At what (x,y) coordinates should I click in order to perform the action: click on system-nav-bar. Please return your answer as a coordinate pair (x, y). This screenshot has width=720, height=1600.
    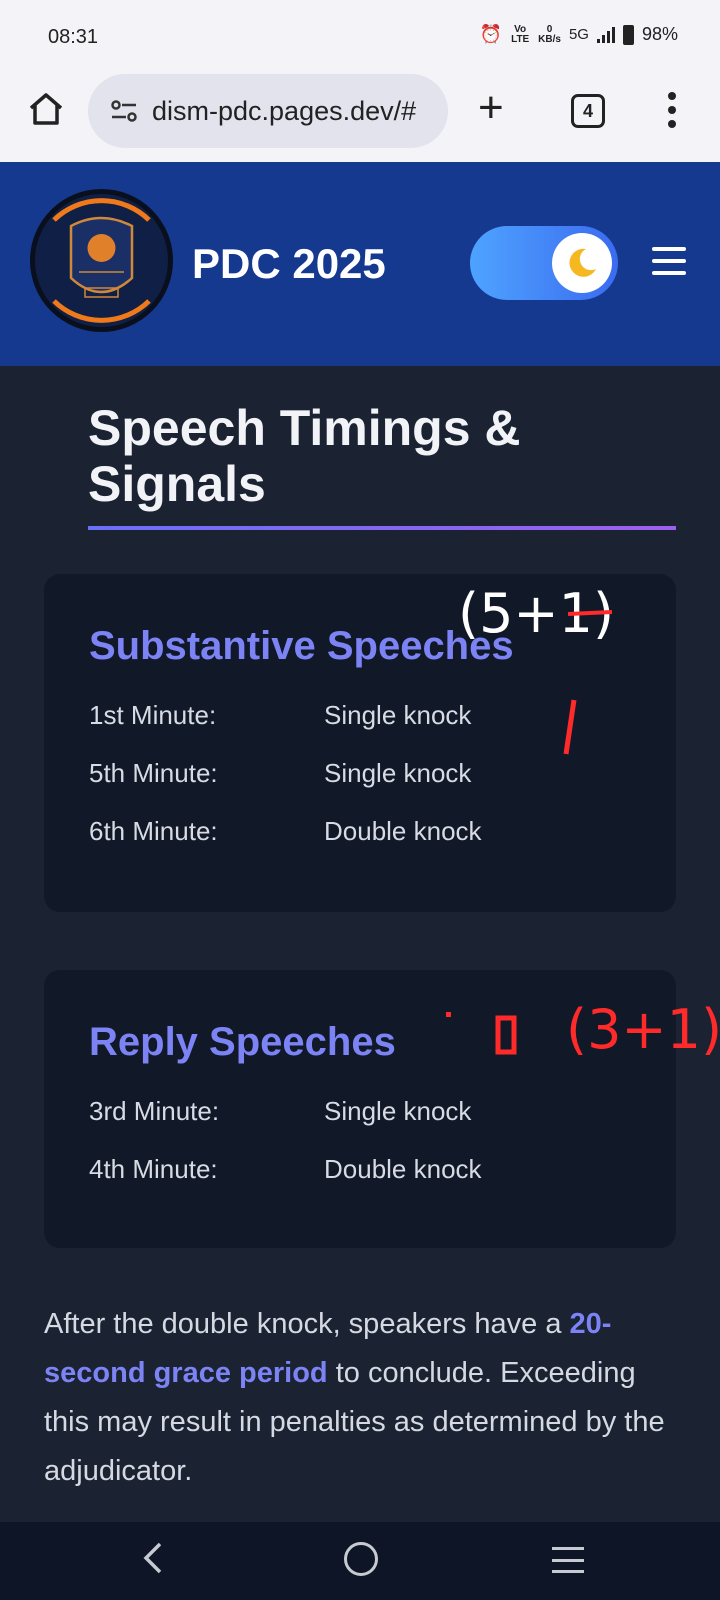
    Looking at the image, I should click on (360, 1561).